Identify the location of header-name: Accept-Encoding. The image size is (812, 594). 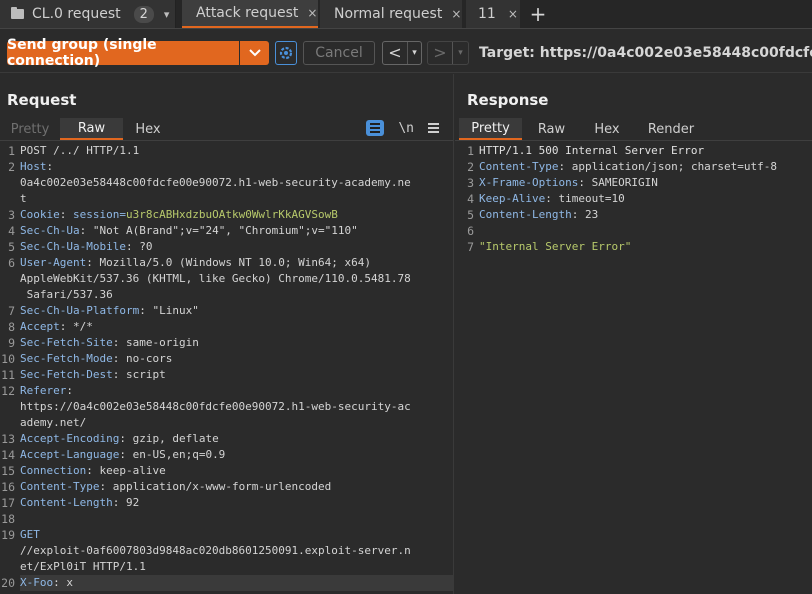
(70, 438).